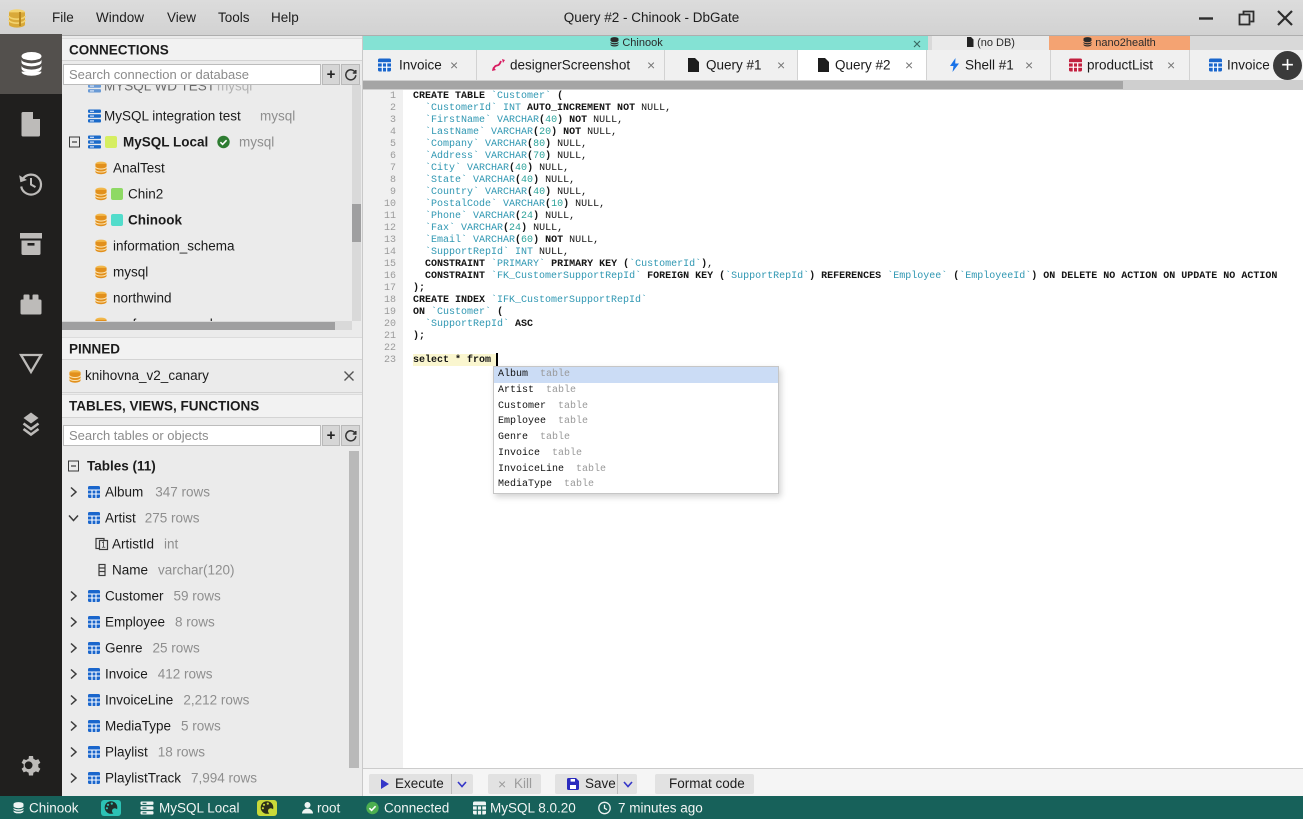 The image size is (1303, 819). Describe the element at coordinates (103, 545) in the screenshot. I see `svg-text: 1` at that location.